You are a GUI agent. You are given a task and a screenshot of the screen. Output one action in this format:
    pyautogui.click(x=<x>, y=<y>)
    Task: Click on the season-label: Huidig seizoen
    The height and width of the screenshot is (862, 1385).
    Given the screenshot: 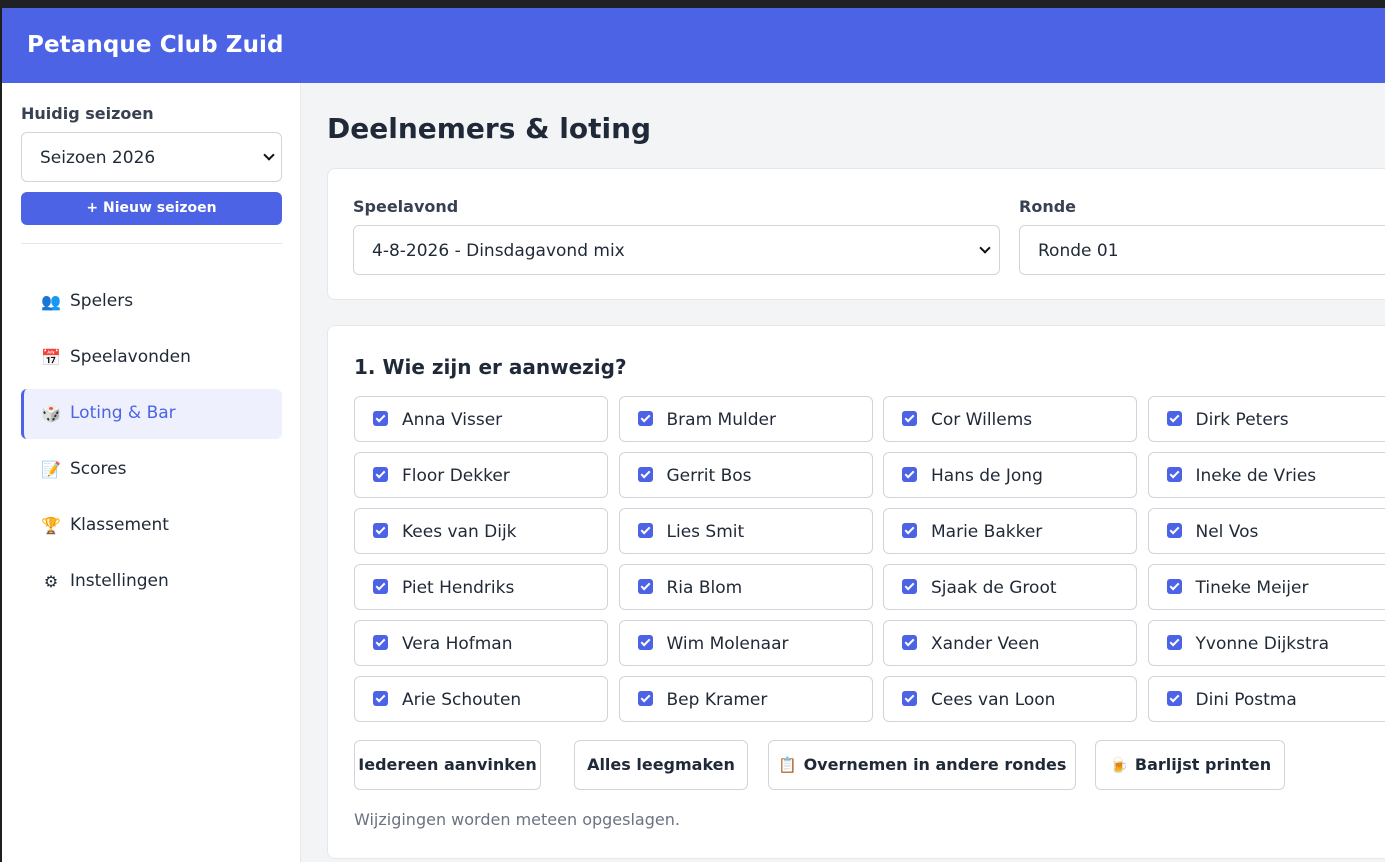 What is the action you would take?
    pyautogui.click(x=87, y=113)
    